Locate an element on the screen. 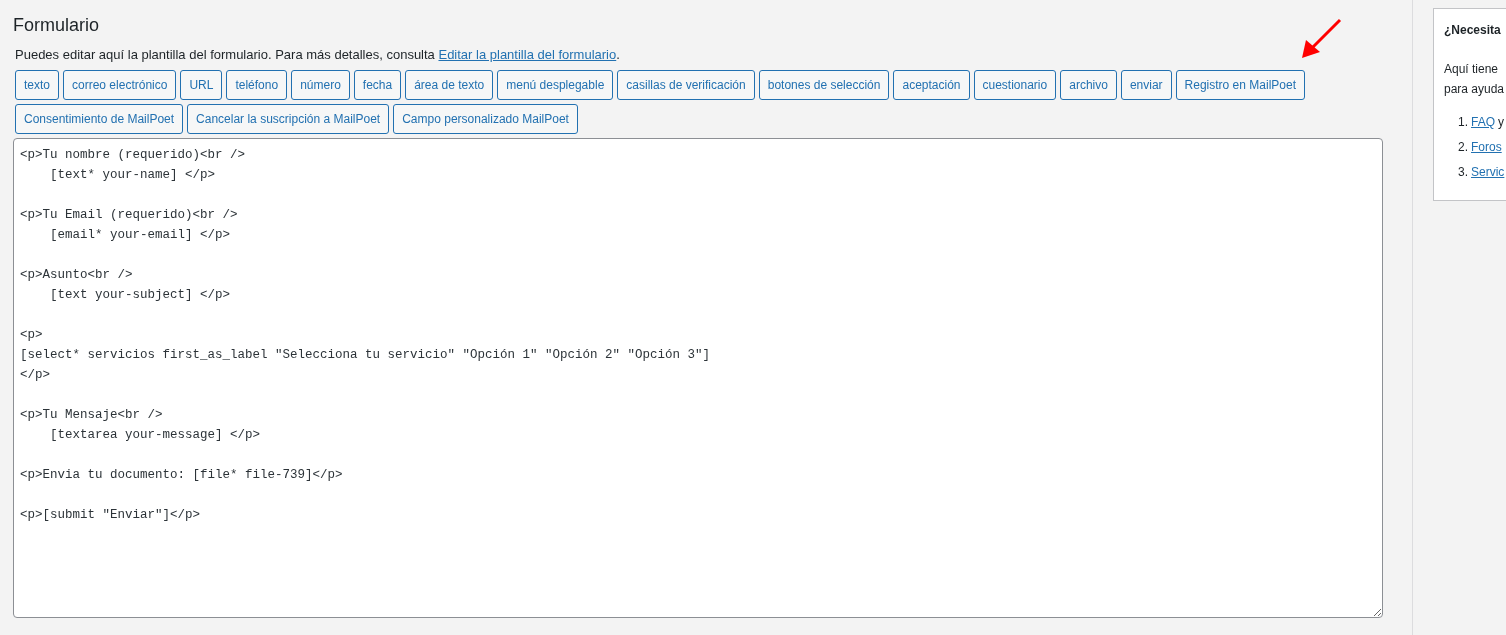  list-number: 3. is located at coordinates (1463, 172).